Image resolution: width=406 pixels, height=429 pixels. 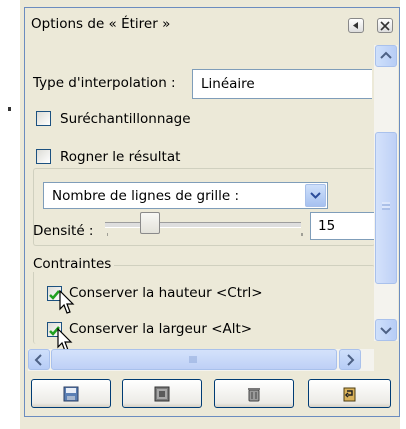 What do you see at coordinates (205, 234) in the screenshot?
I see `slider-ticks` at bounding box center [205, 234].